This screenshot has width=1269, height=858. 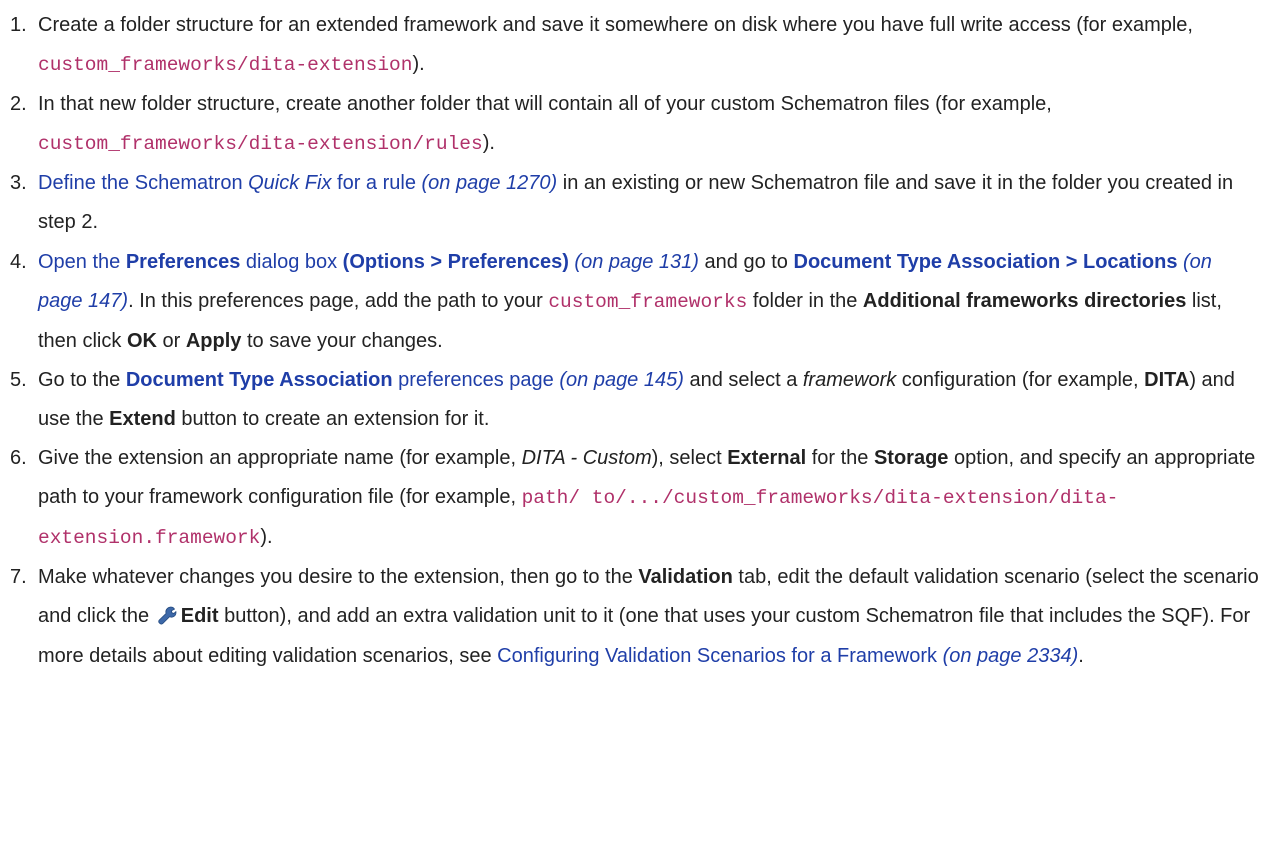 I want to click on italic-term: DITA - Custom, so click(x=586, y=458).